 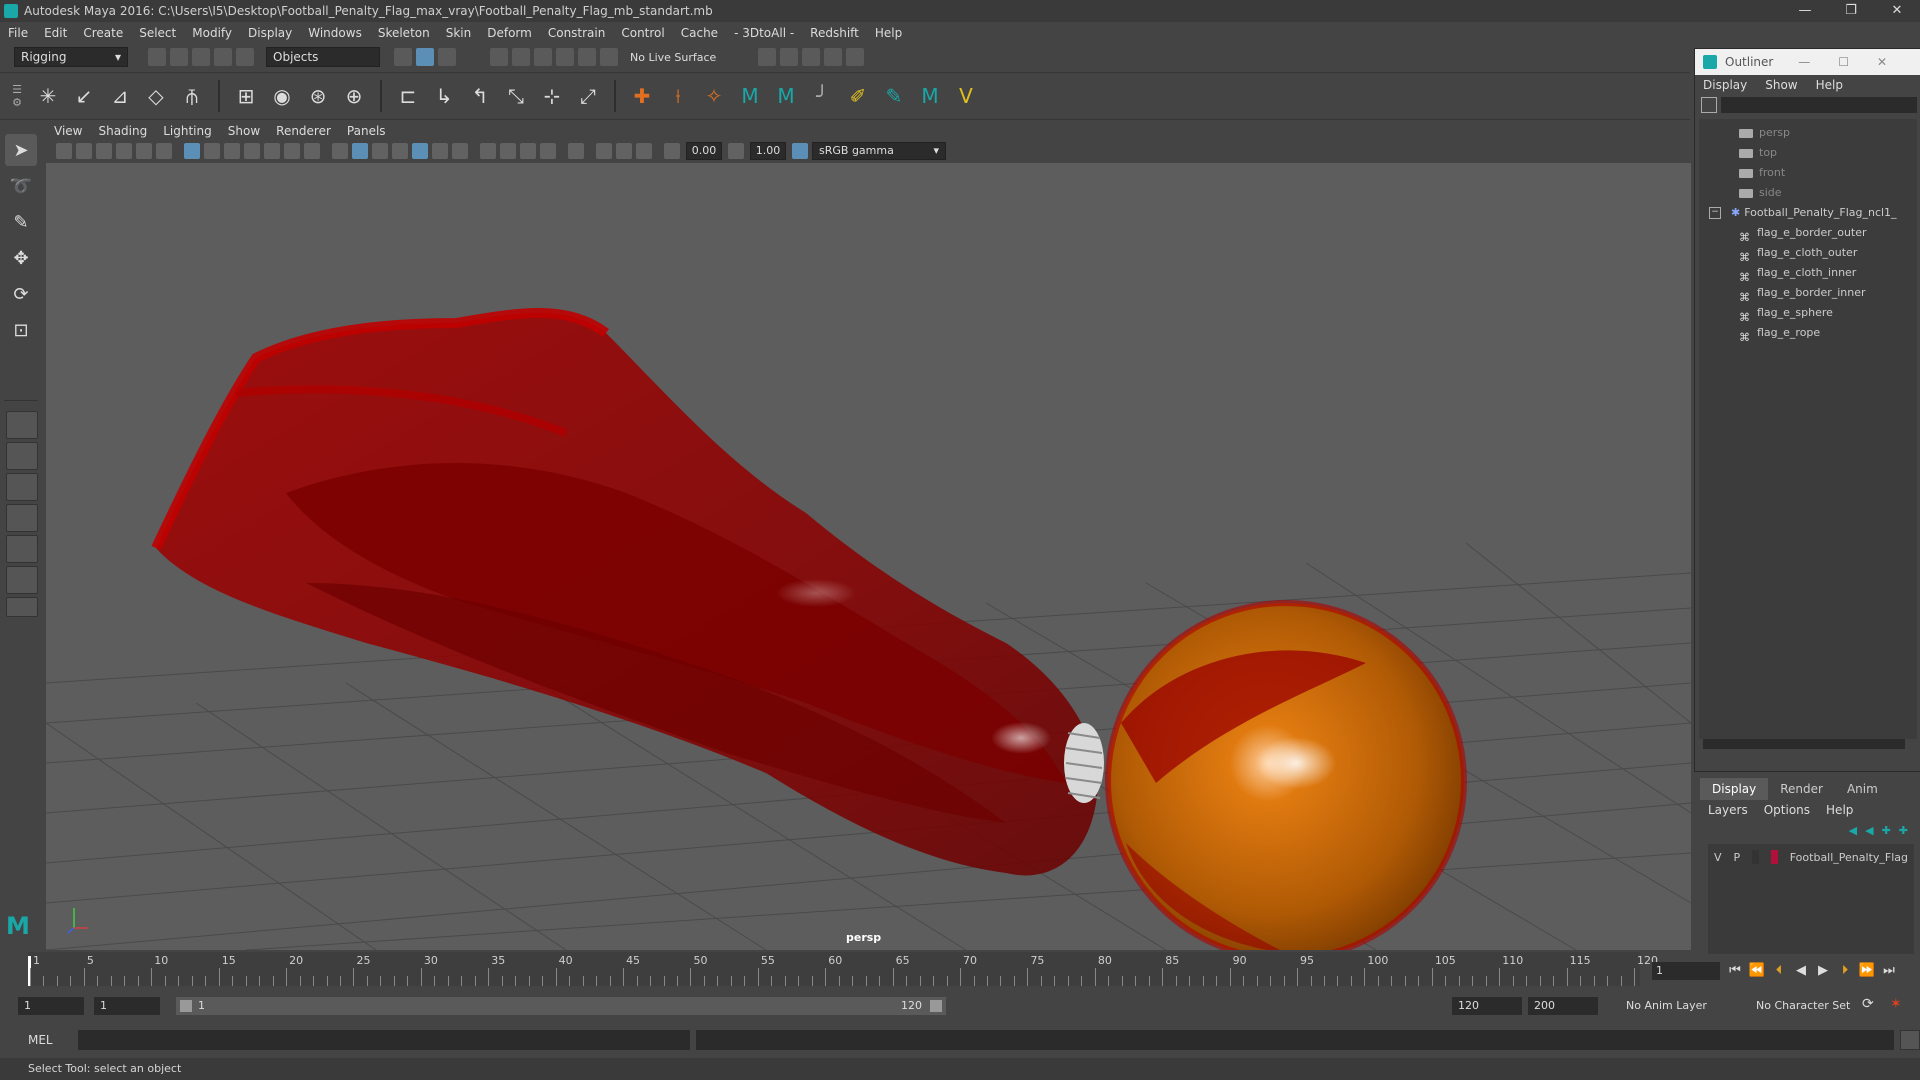 I want to click on tab-anim: Anim, so click(x=1862, y=789).